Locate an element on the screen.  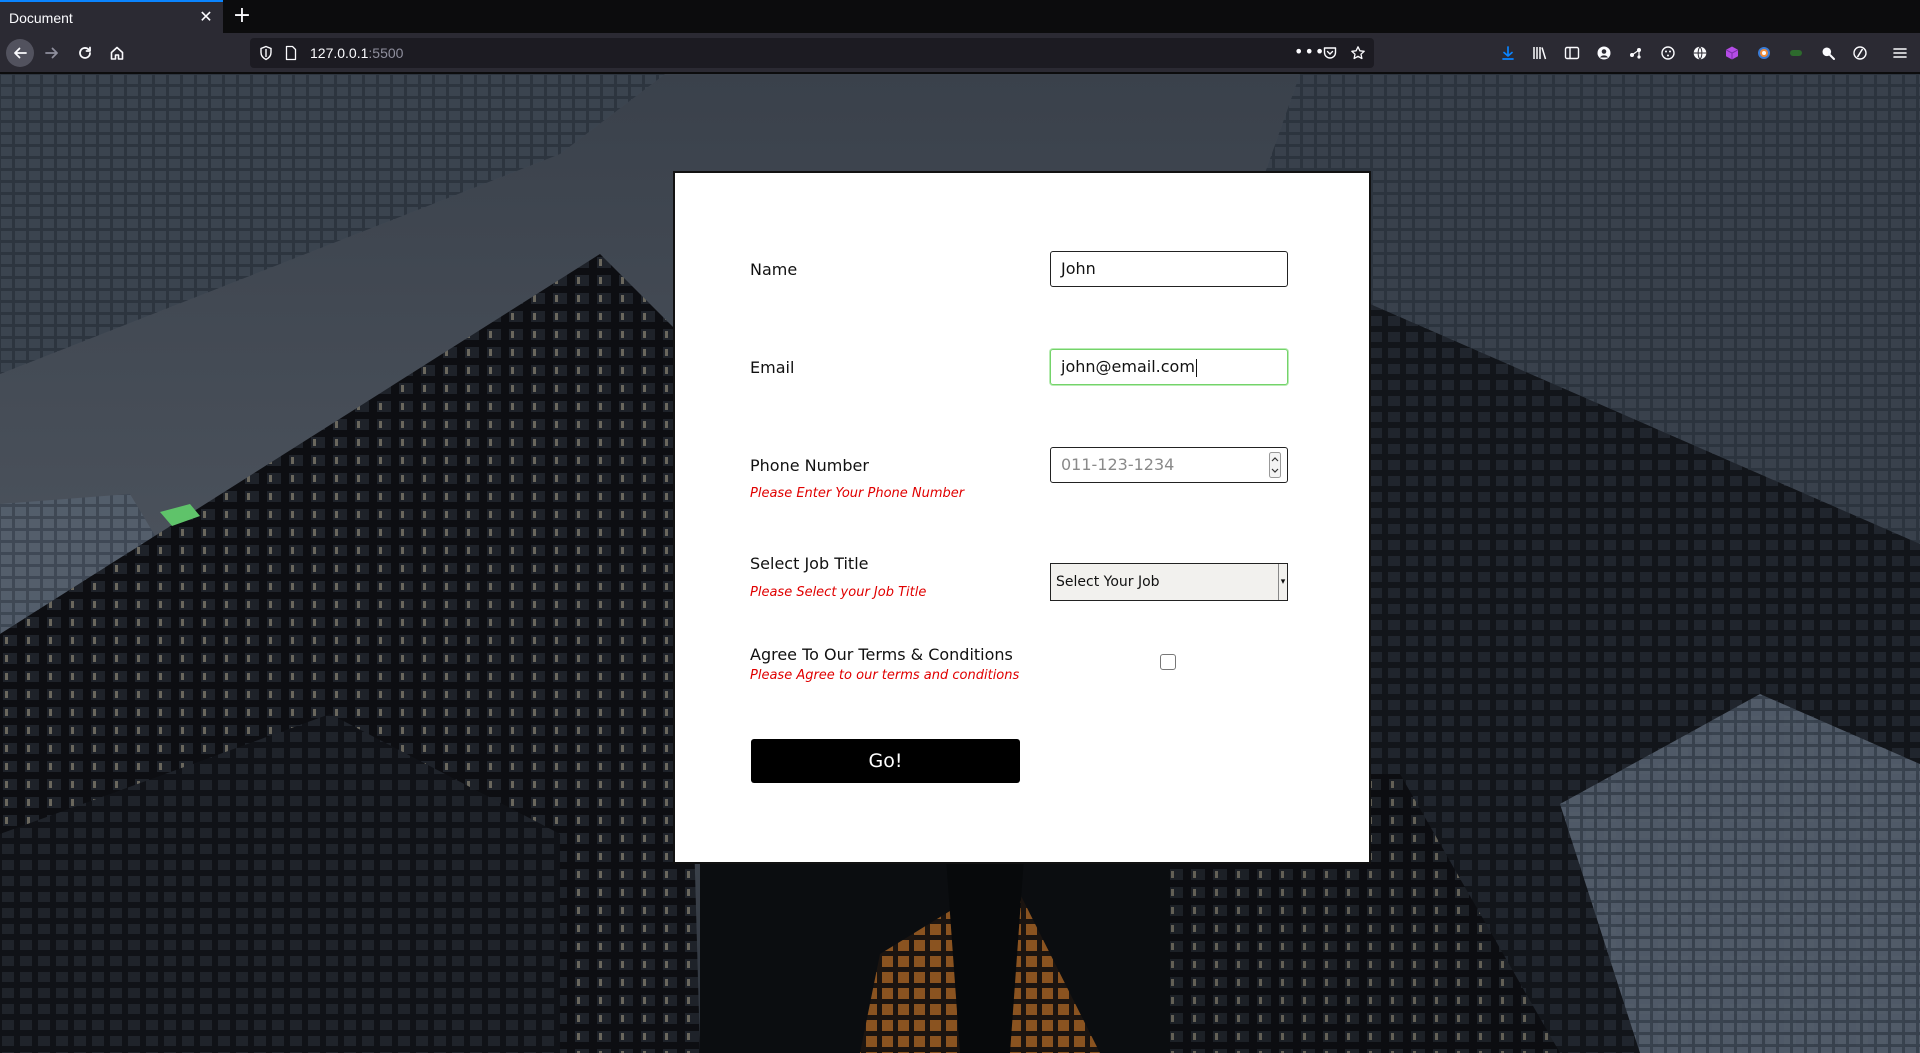
navigation-toolbar: 127.0.0.1:5500 ••• is located at coordinates (960, 53).